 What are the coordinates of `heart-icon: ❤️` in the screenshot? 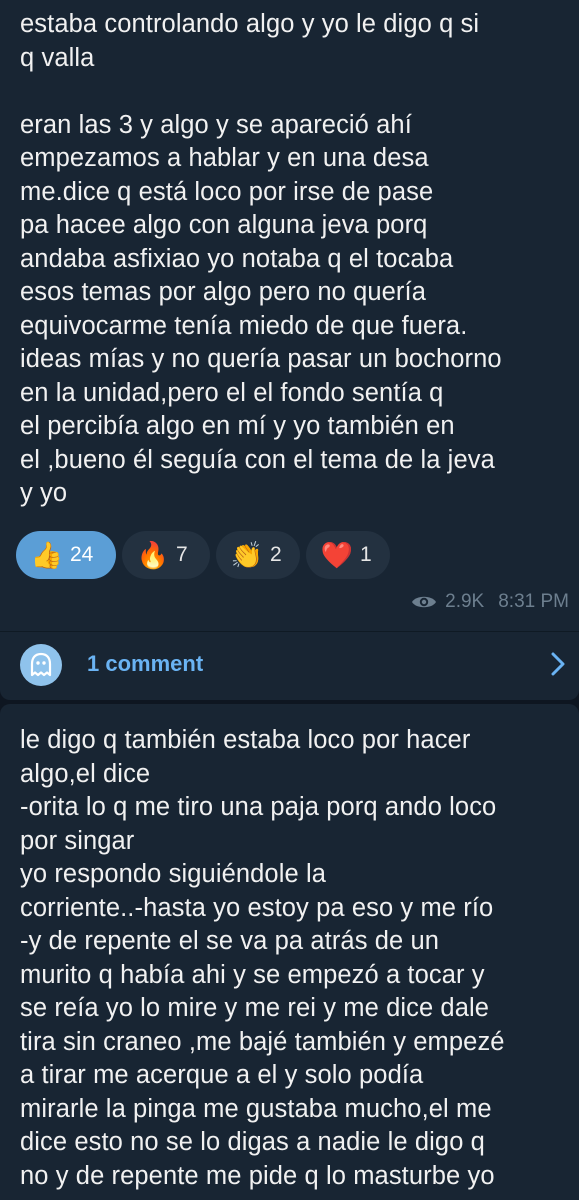 It's located at (337, 555).